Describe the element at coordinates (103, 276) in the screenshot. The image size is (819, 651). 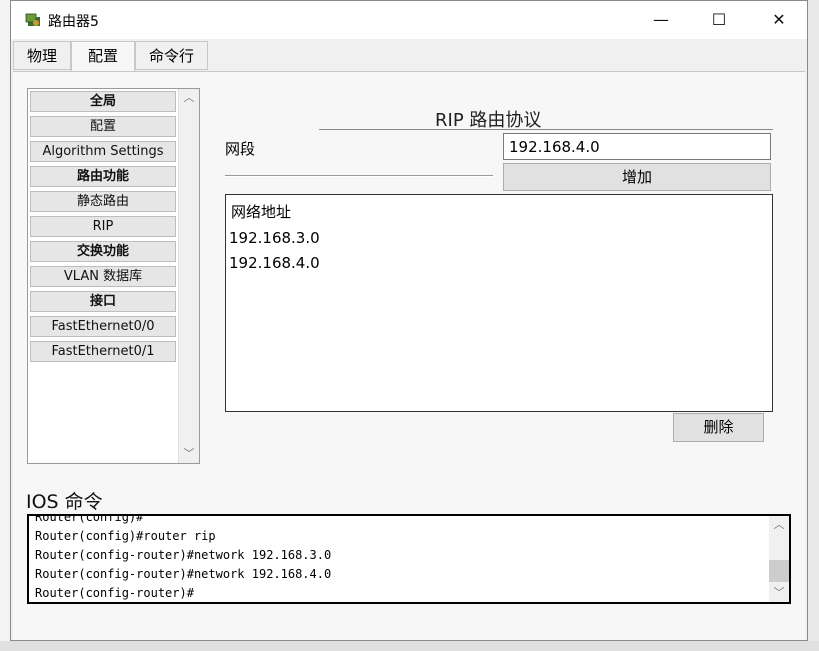
I see `sidebar-item: VLAN 数据库` at that location.